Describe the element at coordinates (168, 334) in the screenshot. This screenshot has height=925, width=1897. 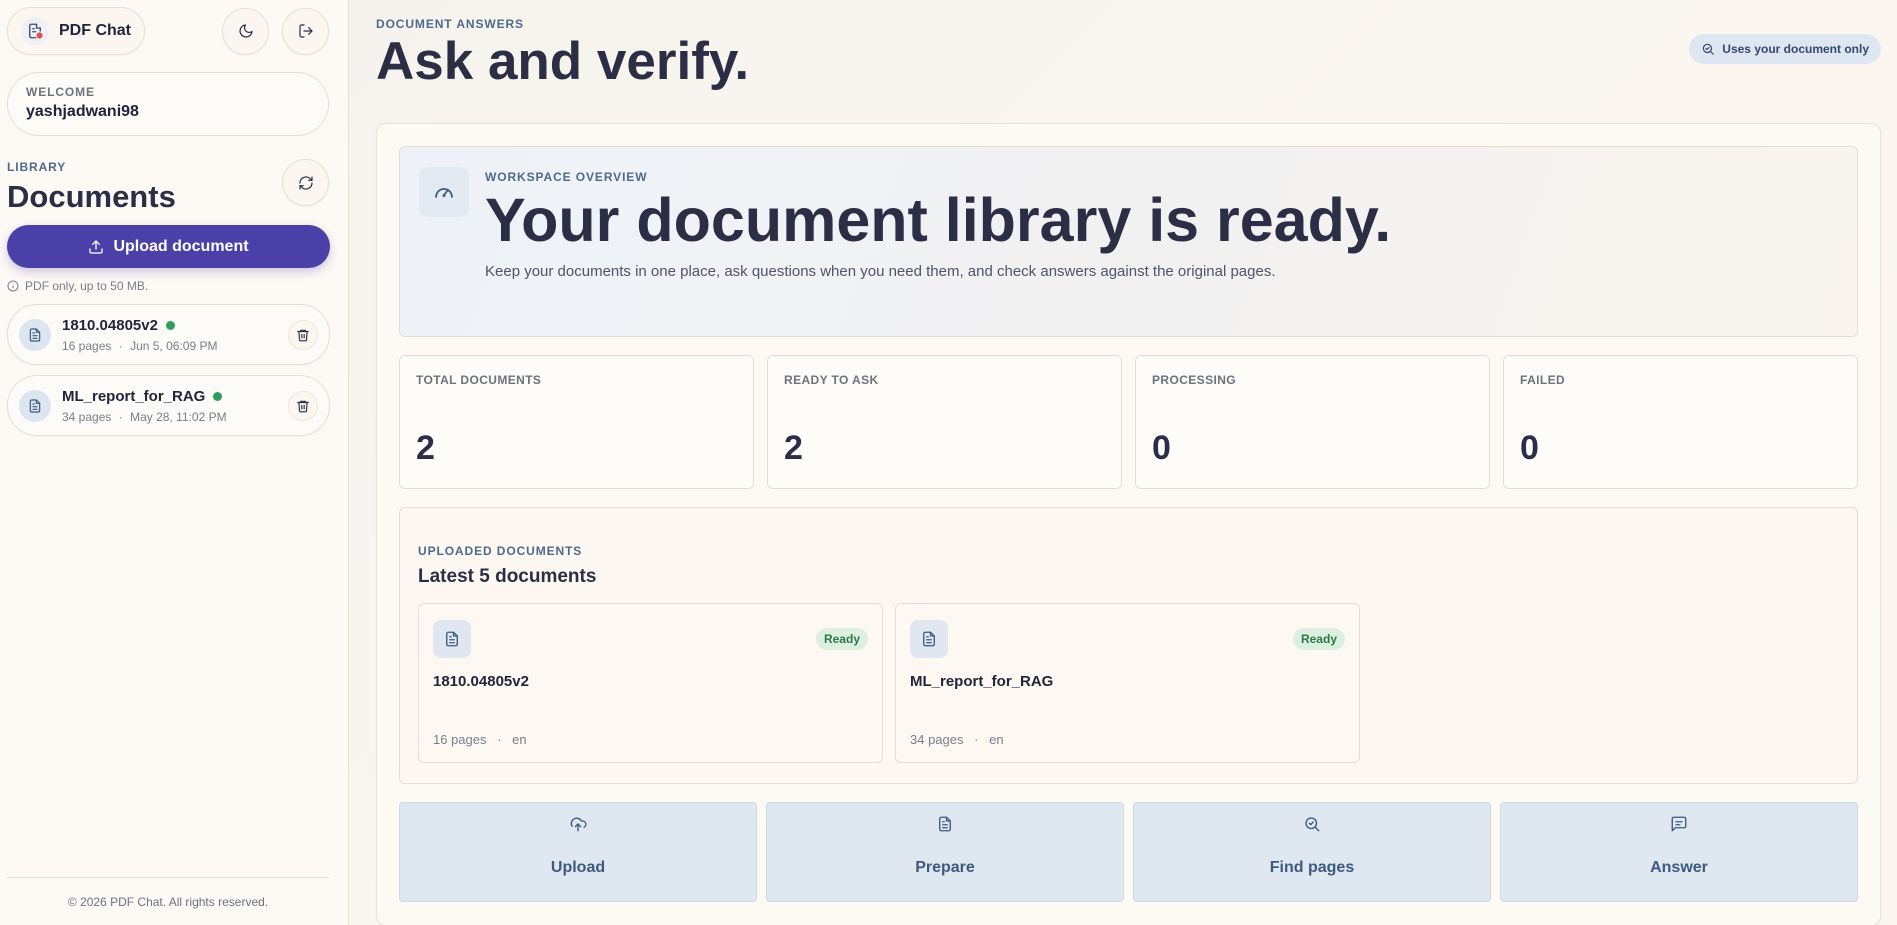
I see `list-item: 1810.04805v2 16 pages · Jun 5, 06:09 PM` at that location.